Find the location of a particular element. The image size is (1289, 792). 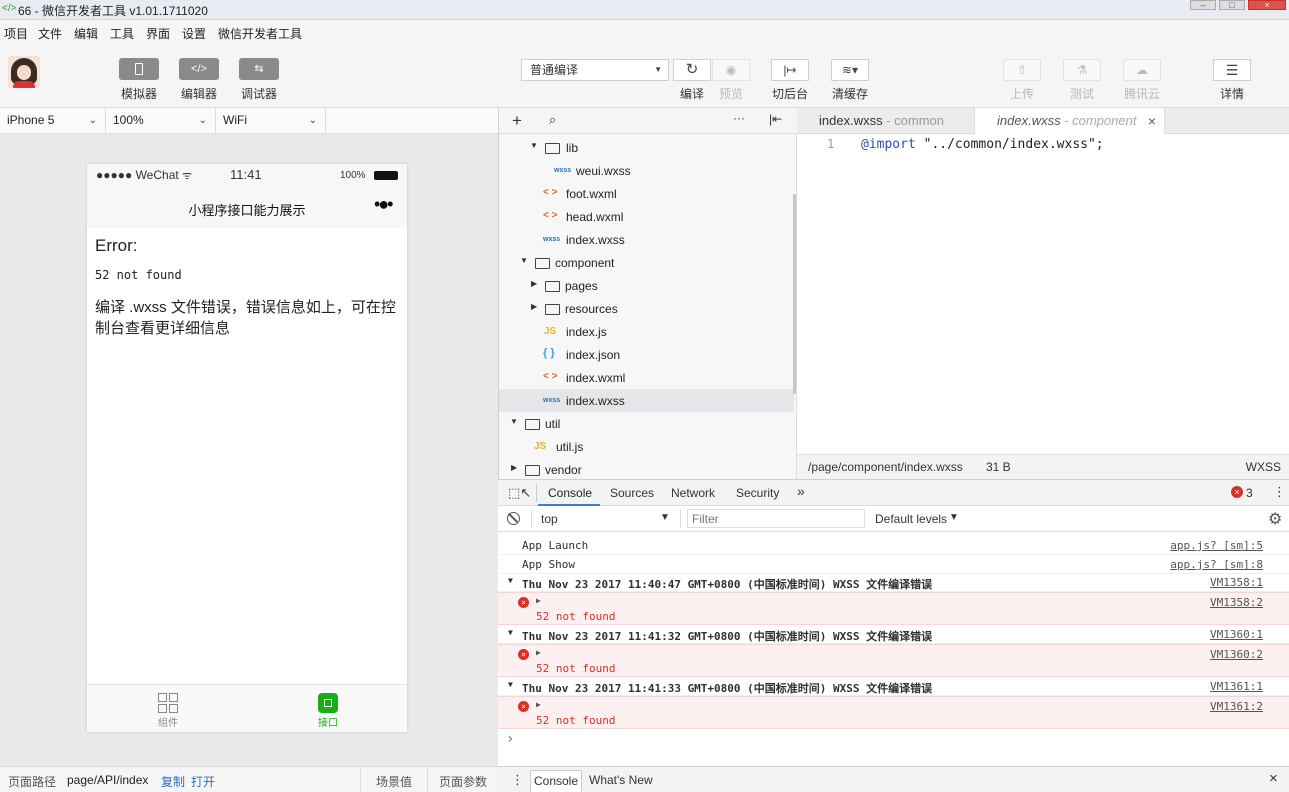

maximize-button: □ is located at coordinates (1232, 5).